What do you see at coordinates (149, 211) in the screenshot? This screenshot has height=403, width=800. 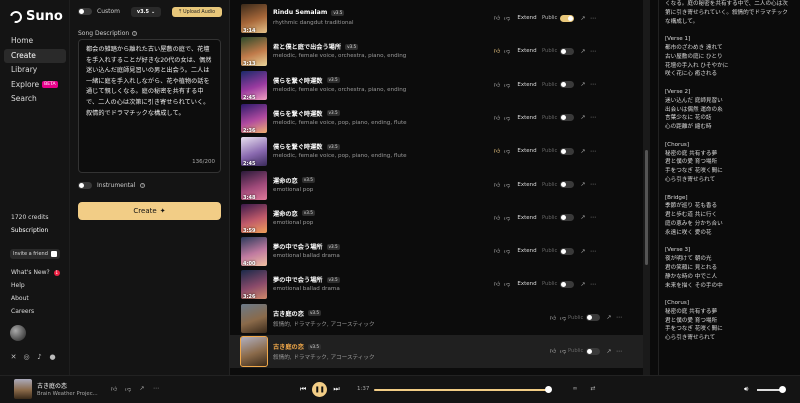 I see `create-button: Create ✦` at bounding box center [149, 211].